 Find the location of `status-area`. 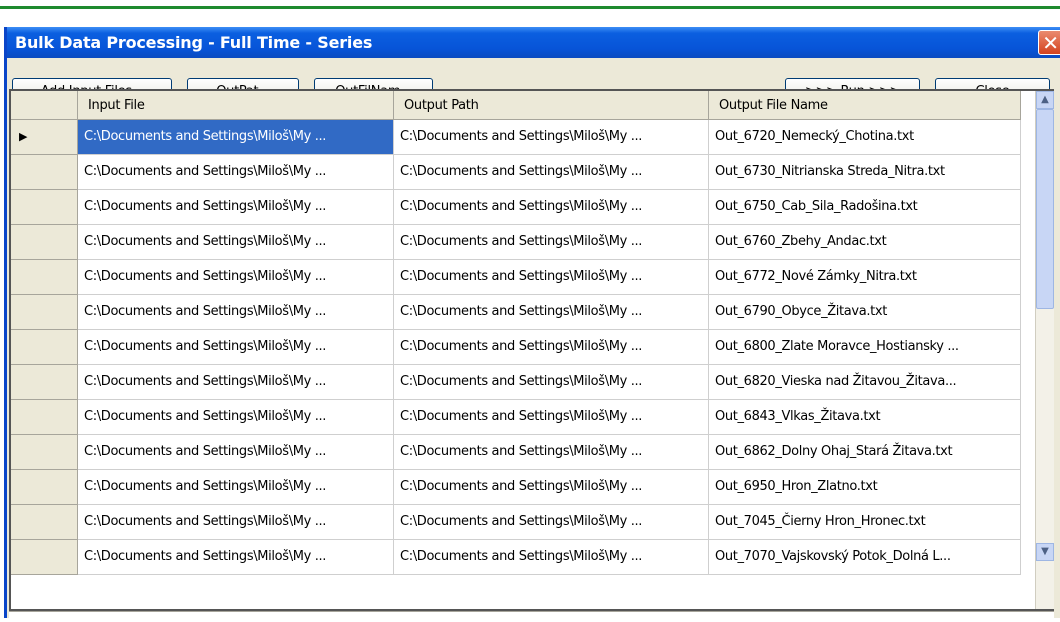

status-area is located at coordinates (531, 616).